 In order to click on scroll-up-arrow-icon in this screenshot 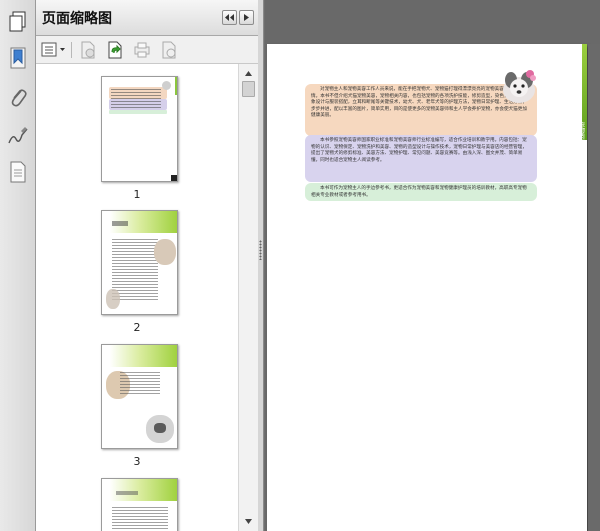, I will do `click(248, 73)`.